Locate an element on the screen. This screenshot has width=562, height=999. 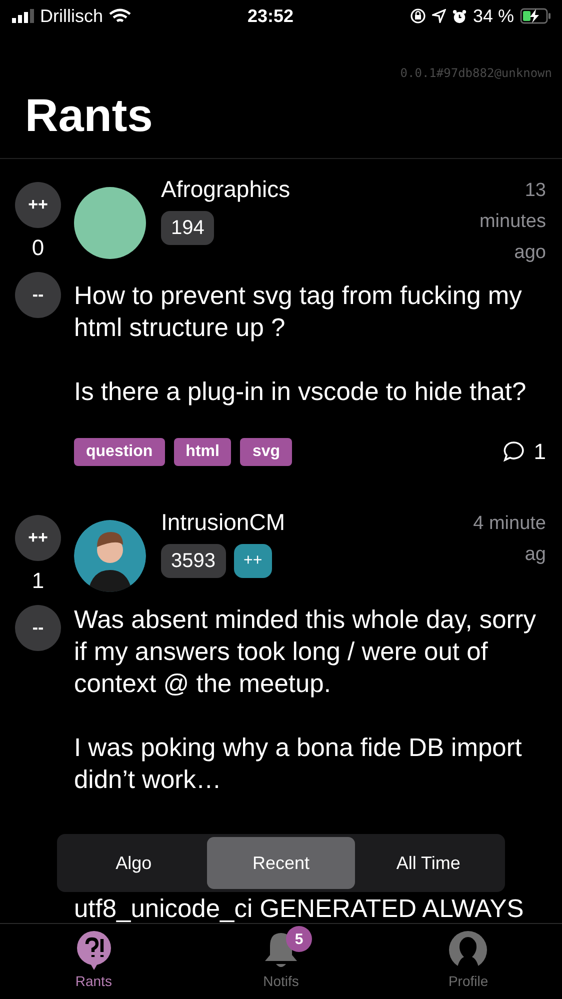
rotation-lock-icon is located at coordinates (418, 16).